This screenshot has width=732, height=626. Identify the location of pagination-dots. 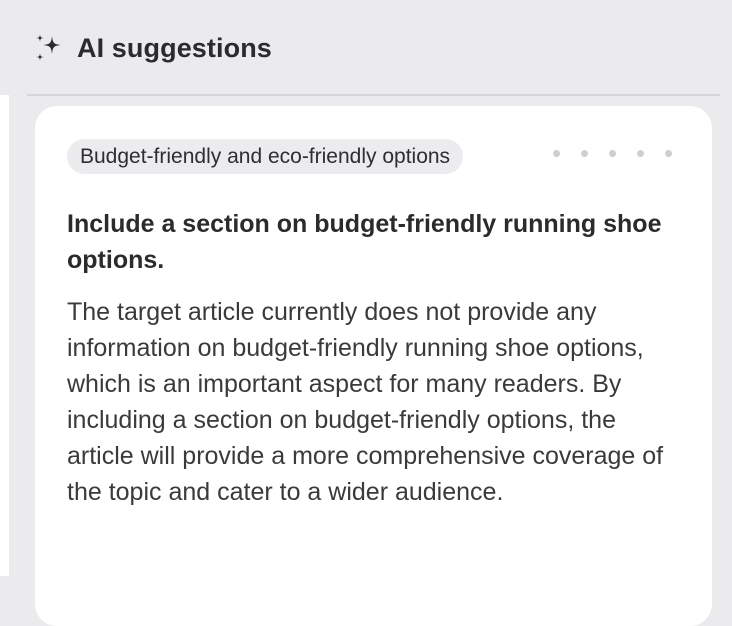
(612, 153).